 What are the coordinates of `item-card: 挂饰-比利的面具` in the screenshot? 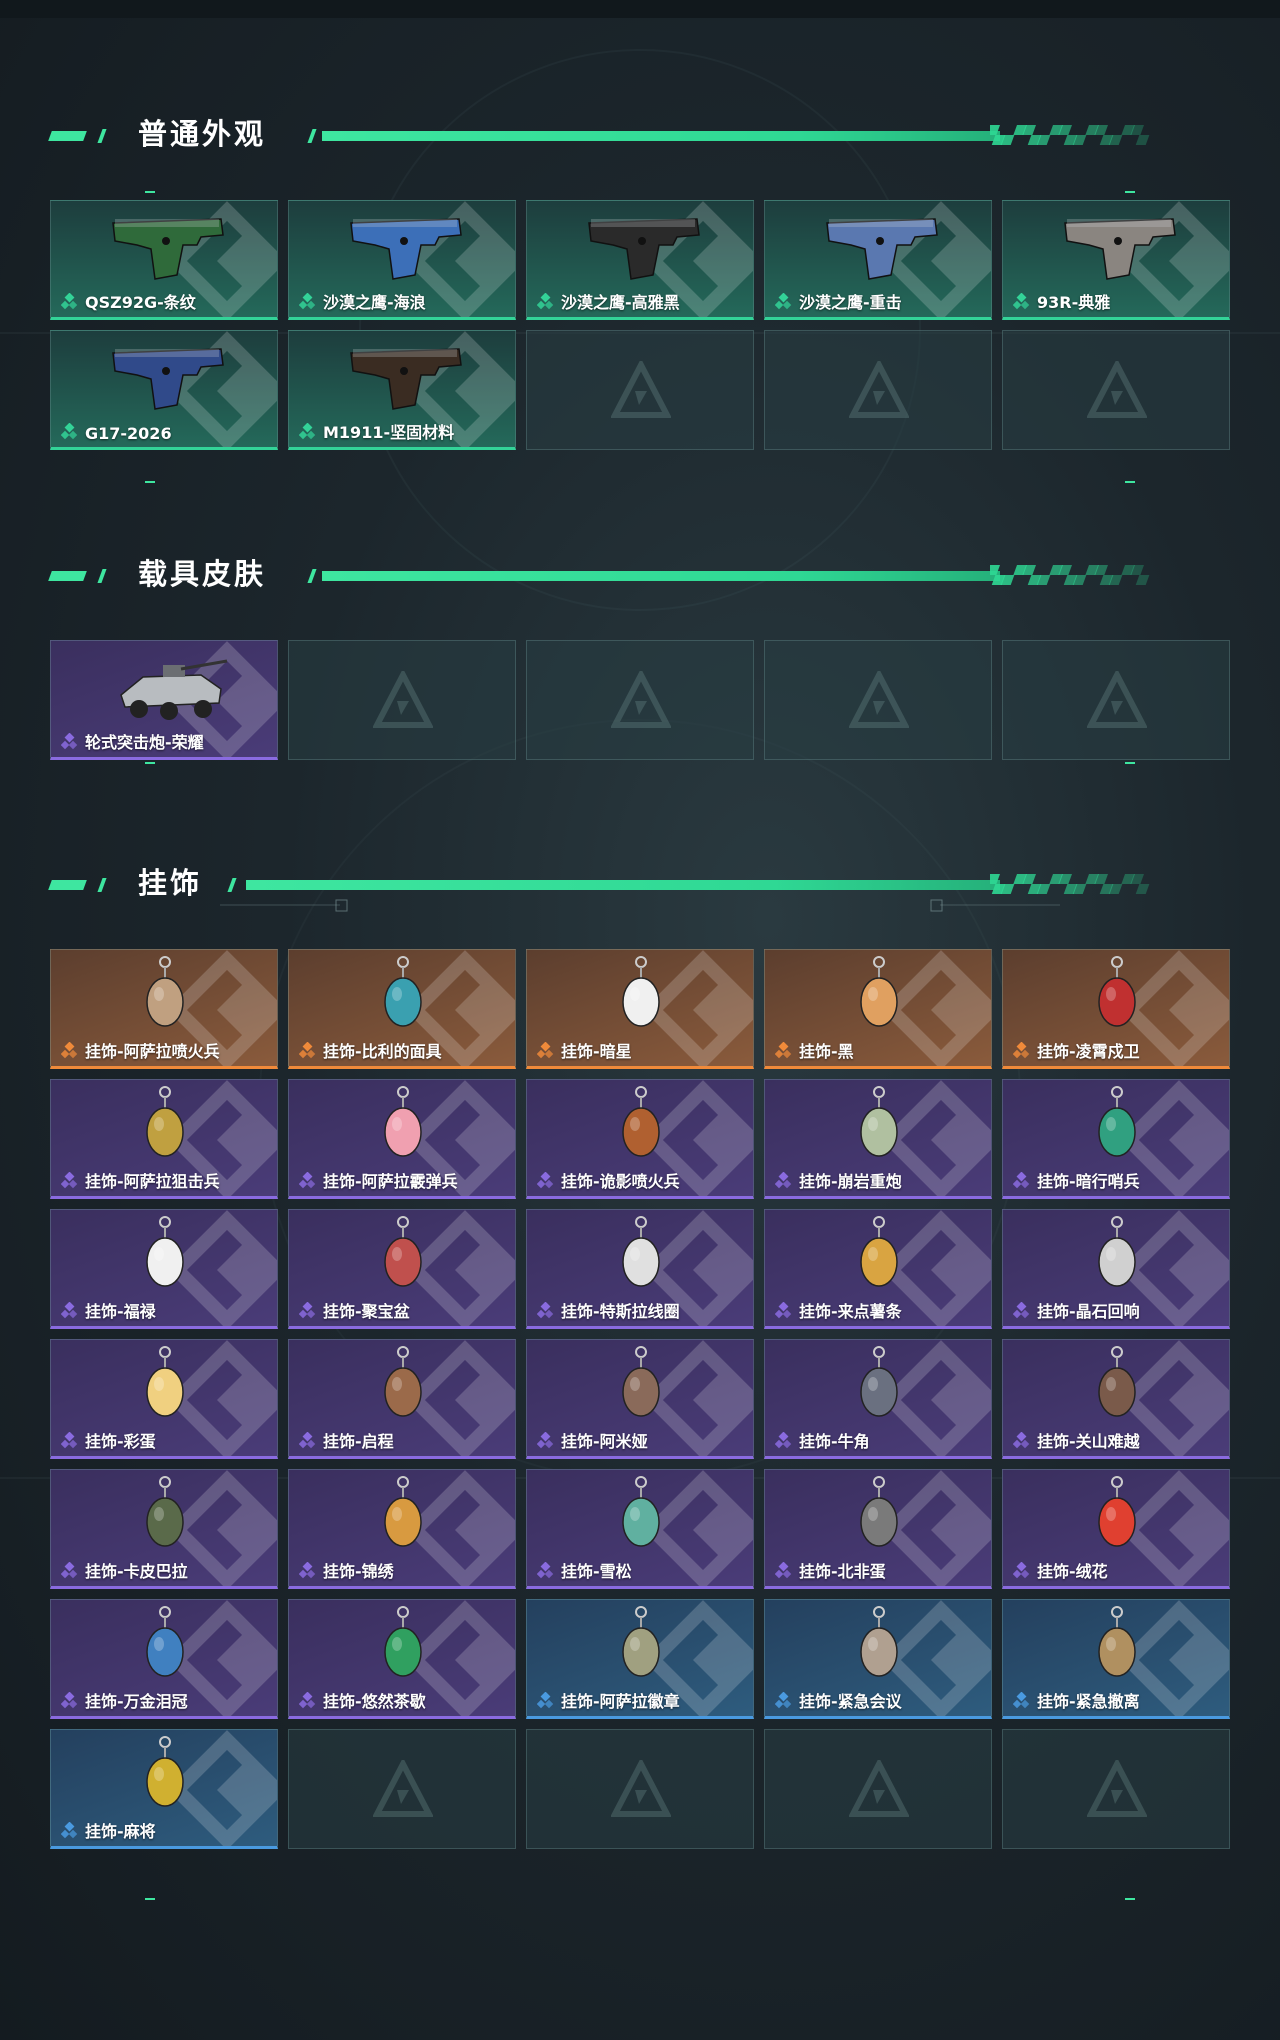 It's located at (402, 1009).